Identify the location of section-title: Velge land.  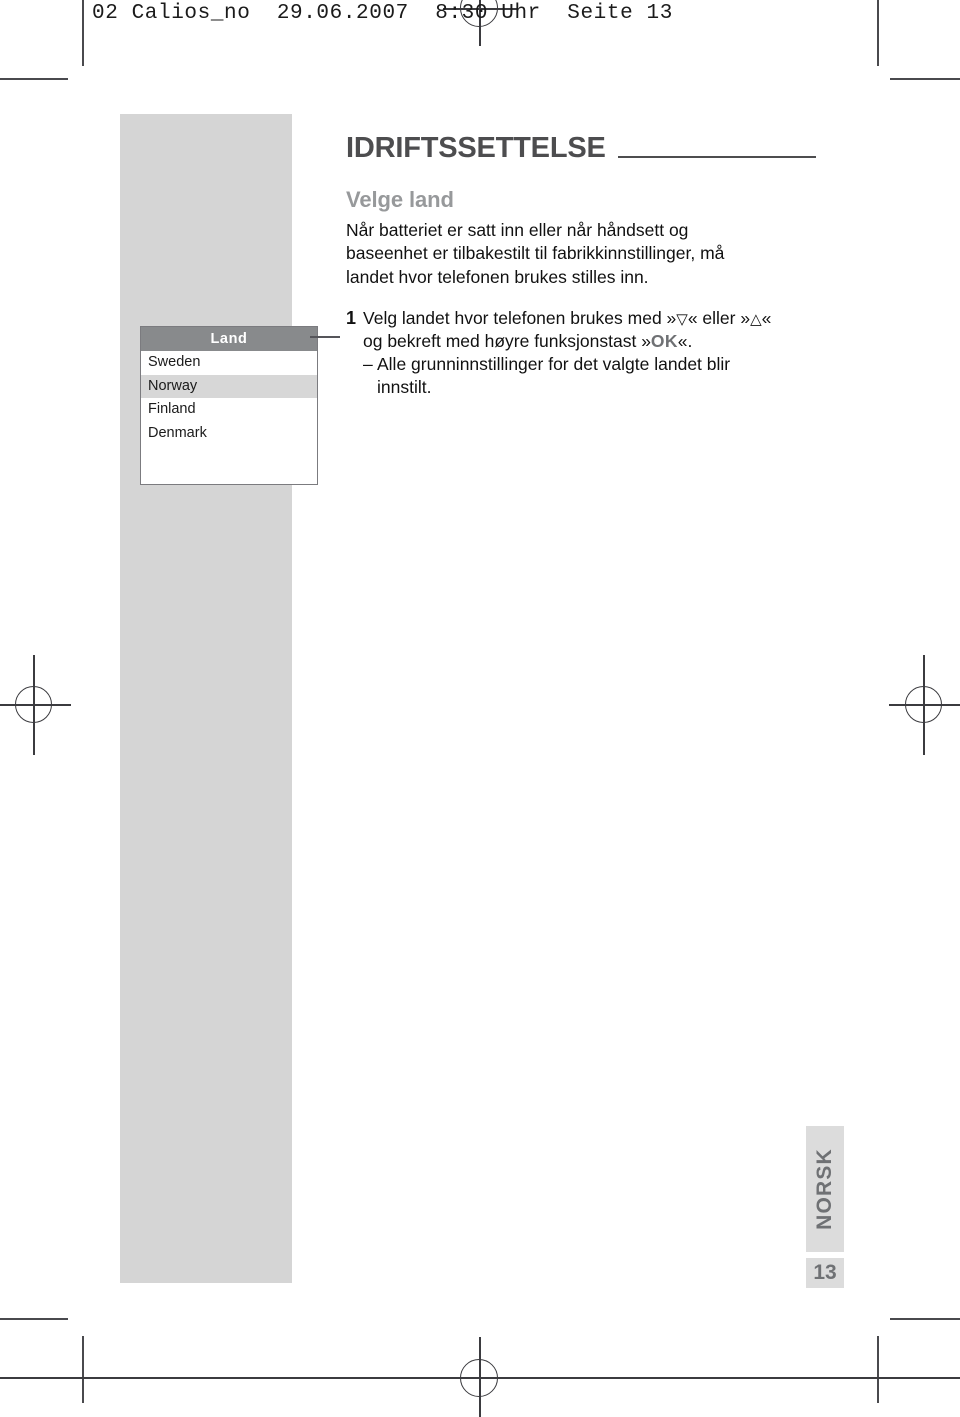
(400, 199).